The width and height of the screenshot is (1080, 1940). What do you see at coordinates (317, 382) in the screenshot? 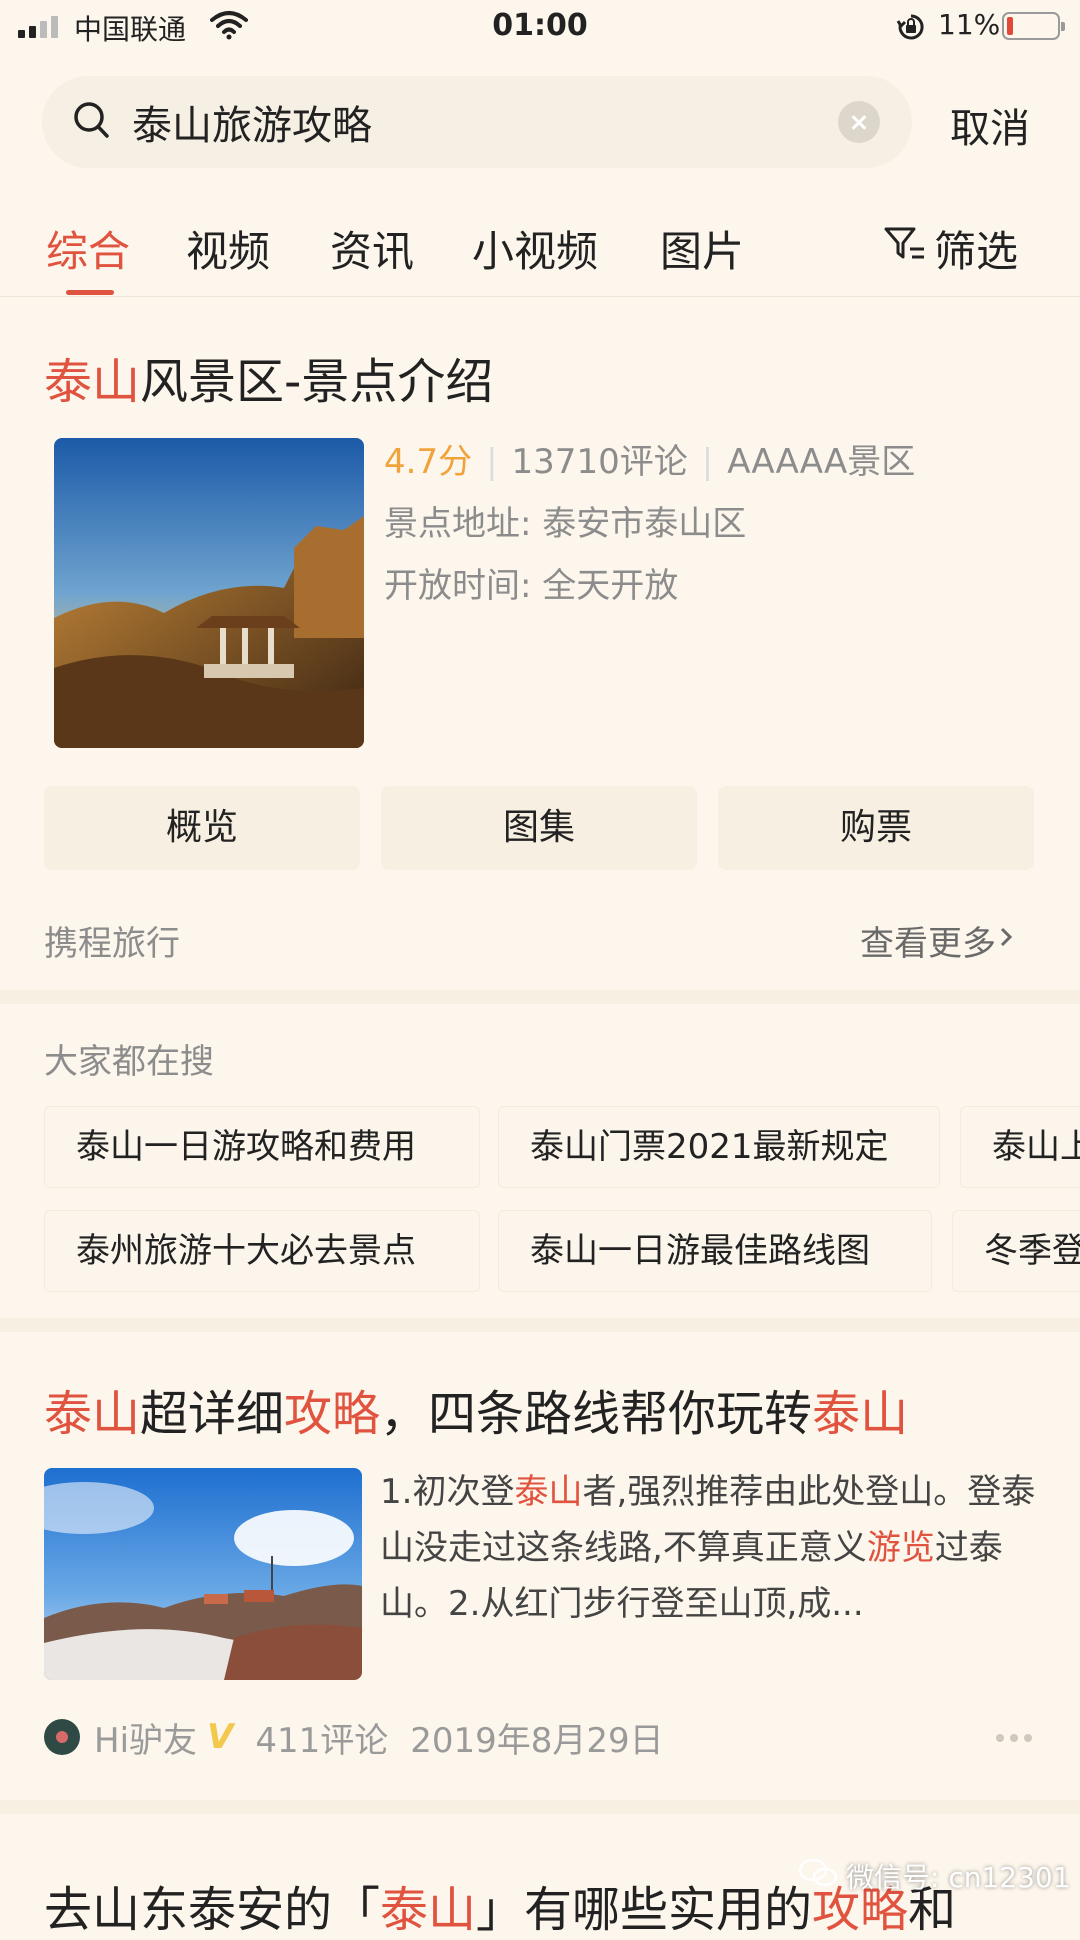
I see `title-text: 风景区-景点介绍` at bounding box center [317, 382].